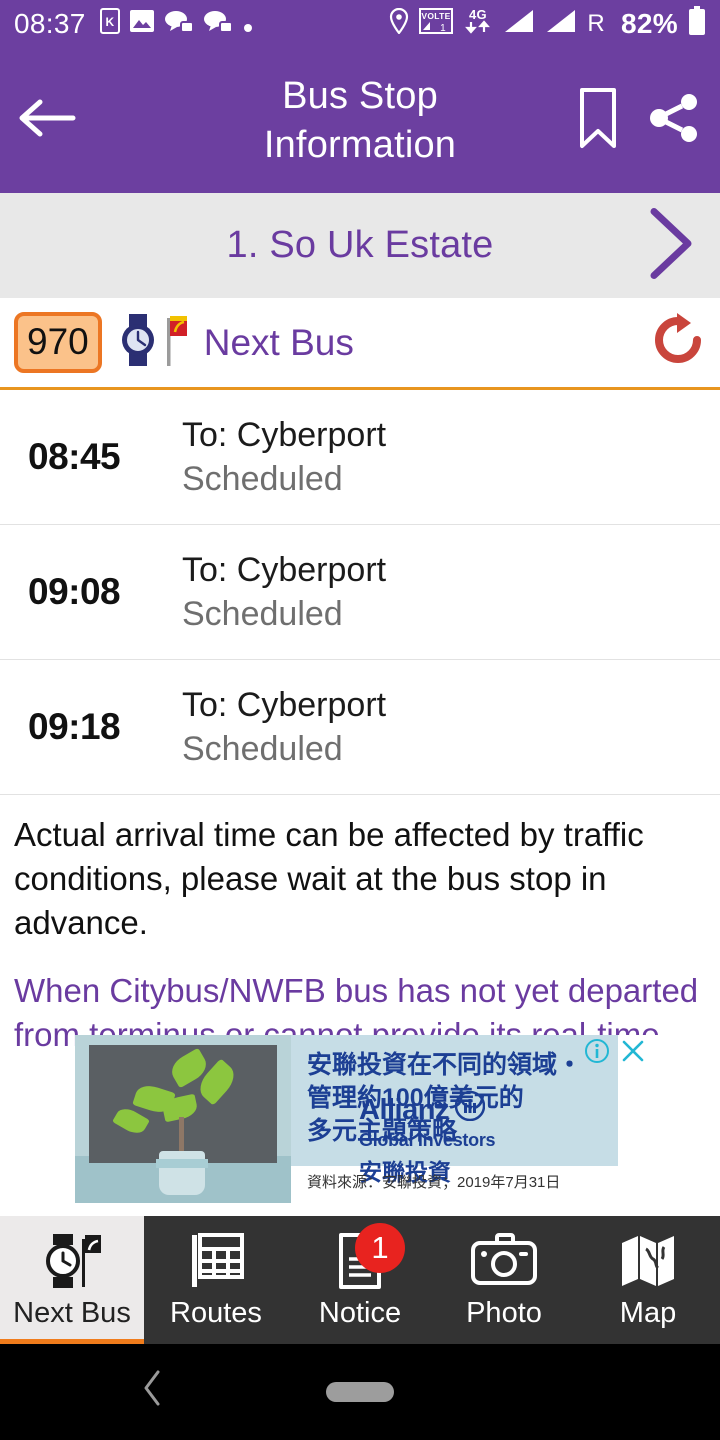 Image resolution: width=720 pixels, height=1440 pixels. What do you see at coordinates (445, 1065) in the screenshot?
I see `ad-headline-line-1: 安聯投資在不同的領域‧` at bounding box center [445, 1065].